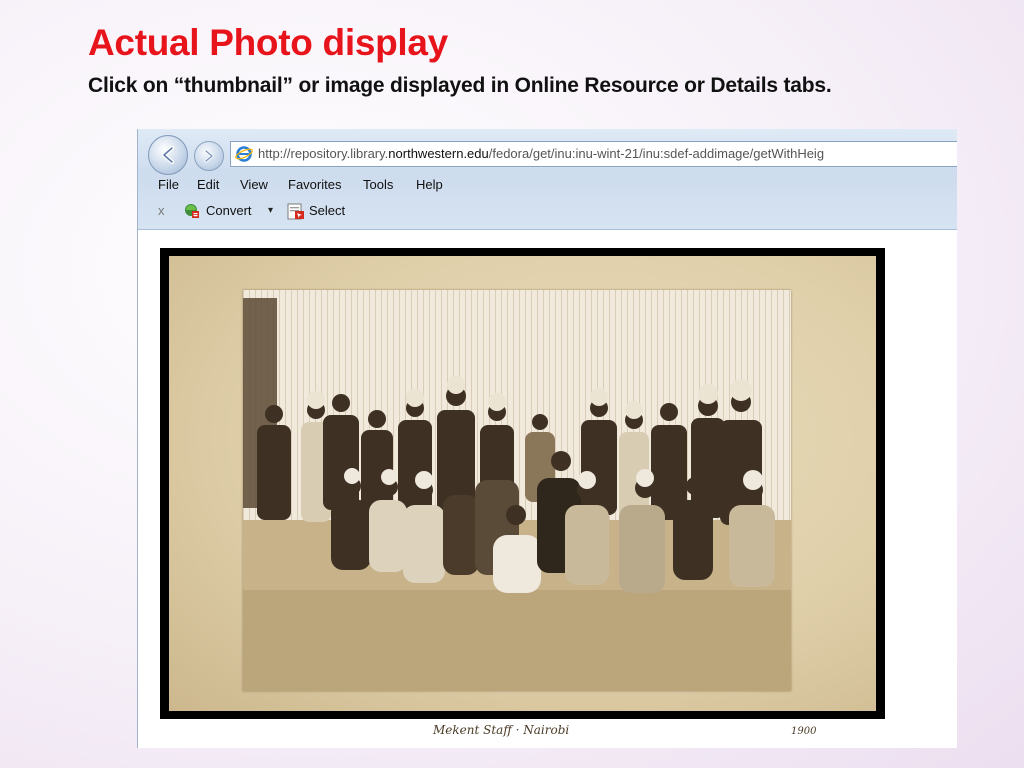 The height and width of the screenshot is (768, 1024). What do you see at coordinates (547, 213) in the screenshot?
I see `command-toolbar: x Convert ▾ Select` at bounding box center [547, 213].